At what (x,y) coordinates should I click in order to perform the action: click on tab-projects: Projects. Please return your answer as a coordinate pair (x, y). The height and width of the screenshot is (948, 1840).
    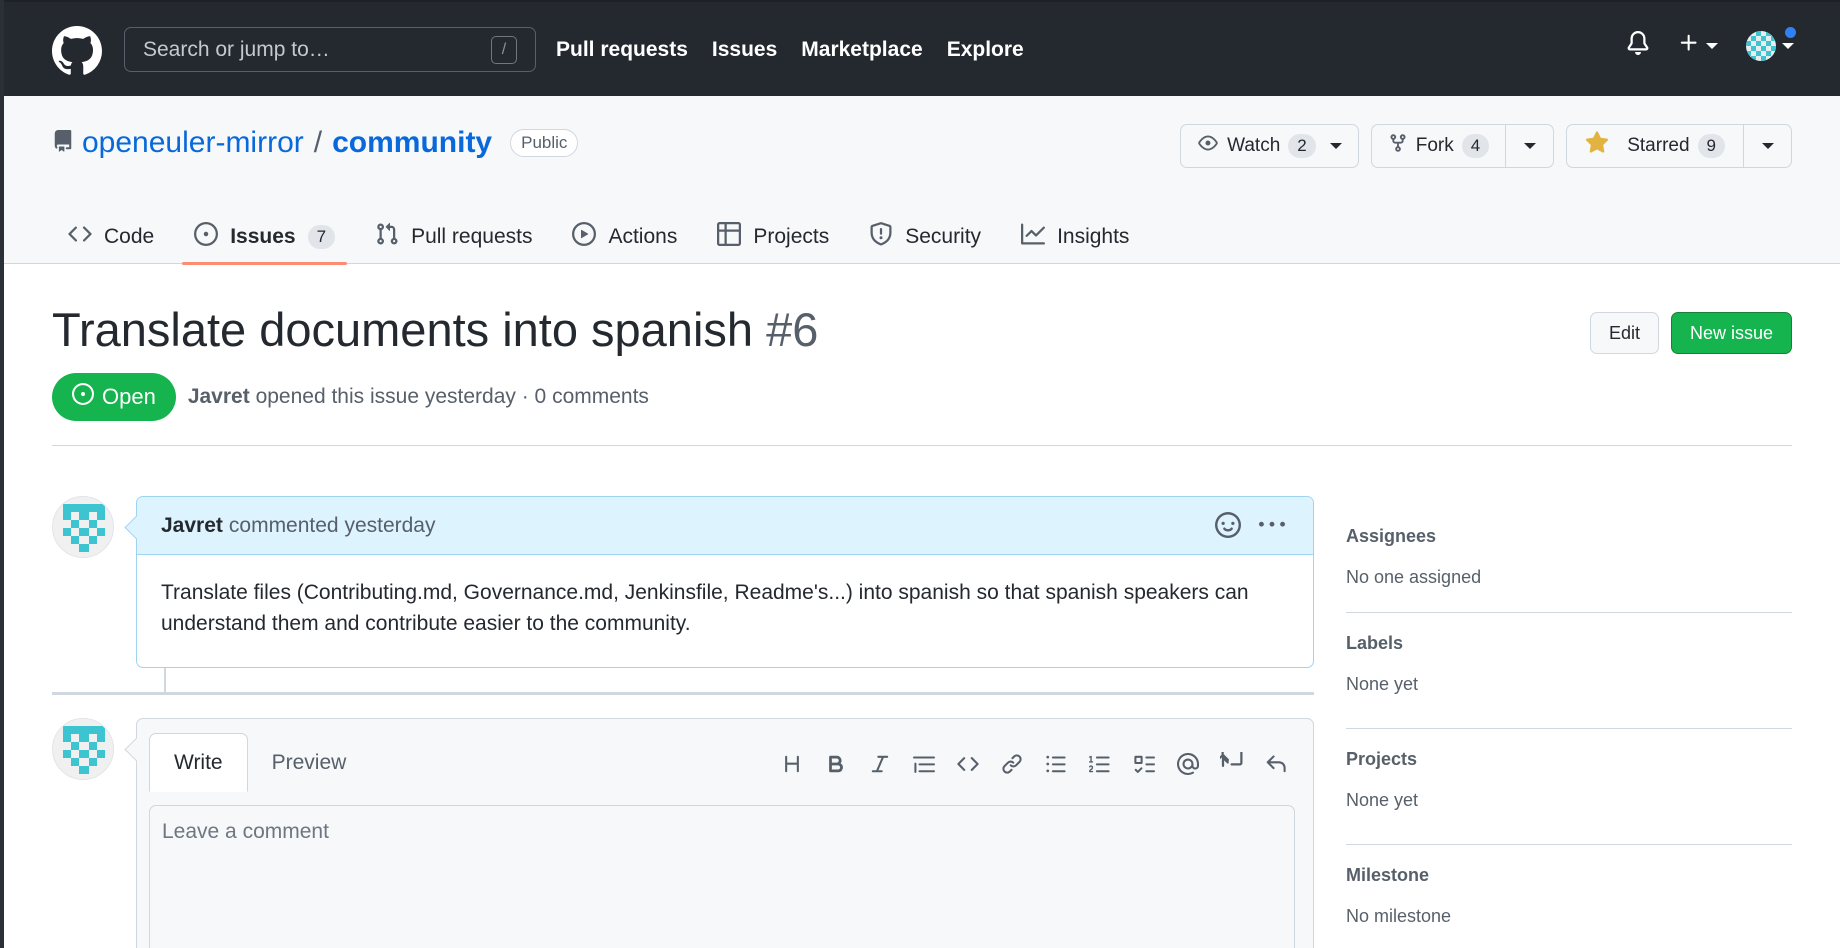
    Looking at the image, I should click on (773, 237).